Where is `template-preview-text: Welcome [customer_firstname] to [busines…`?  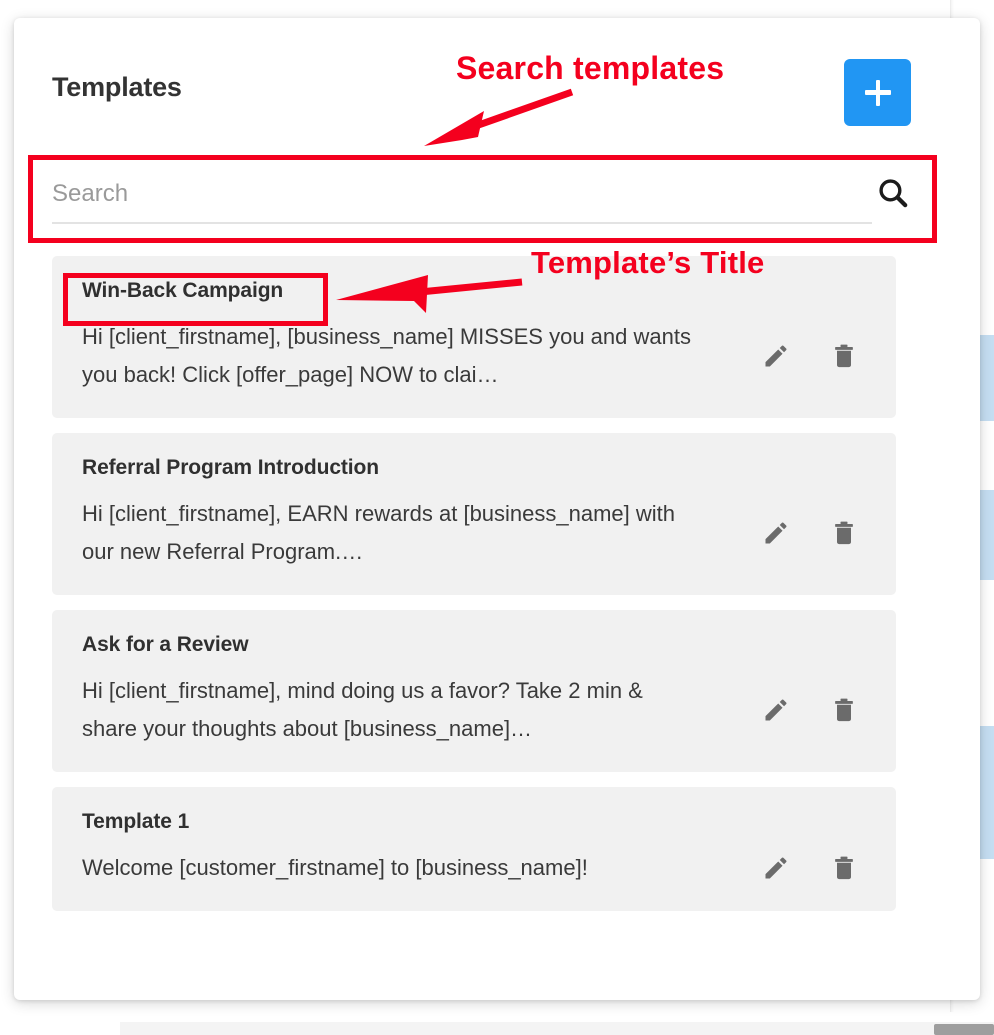 template-preview-text: Welcome [customer_firstname] to [busines… is located at coordinates (335, 867).